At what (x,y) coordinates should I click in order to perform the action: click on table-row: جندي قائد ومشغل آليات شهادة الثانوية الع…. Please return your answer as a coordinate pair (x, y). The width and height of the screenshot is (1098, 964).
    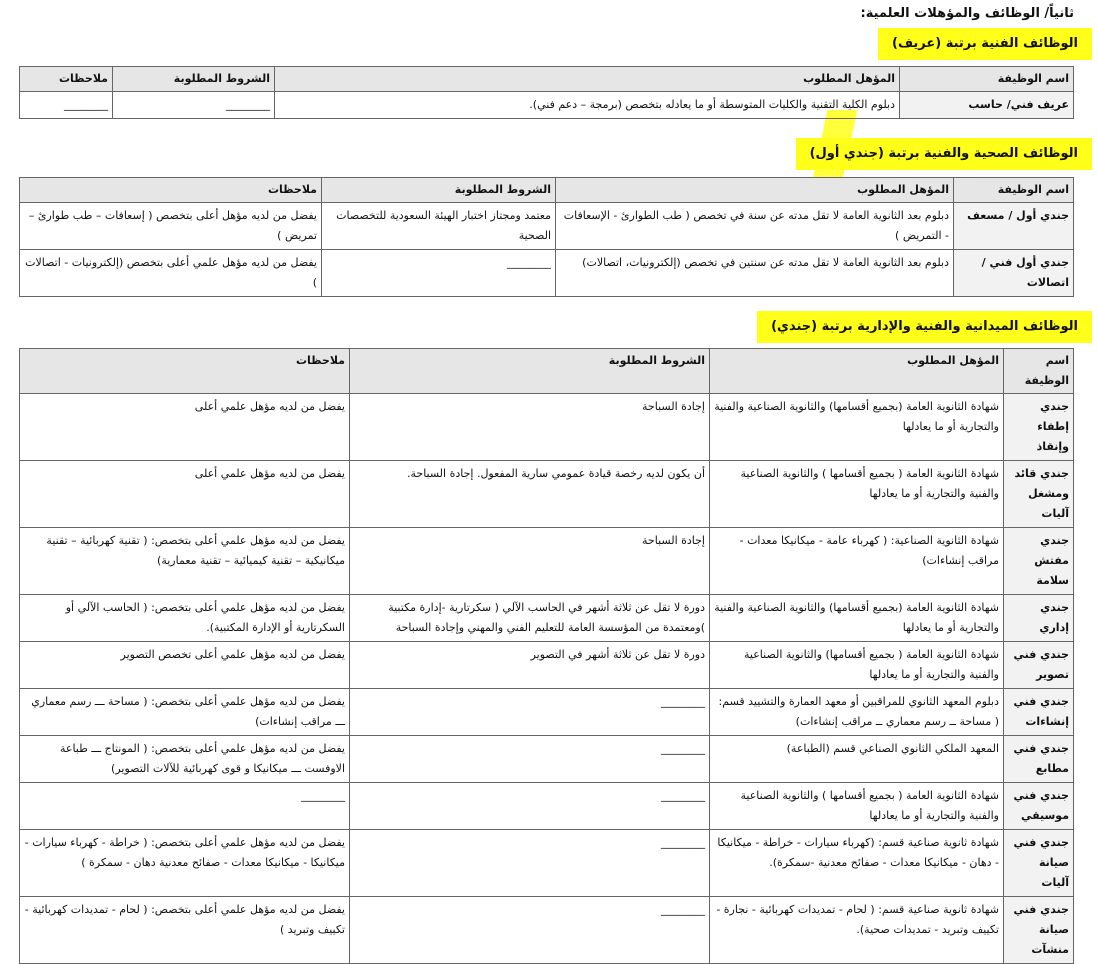
    Looking at the image, I should click on (546, 494).